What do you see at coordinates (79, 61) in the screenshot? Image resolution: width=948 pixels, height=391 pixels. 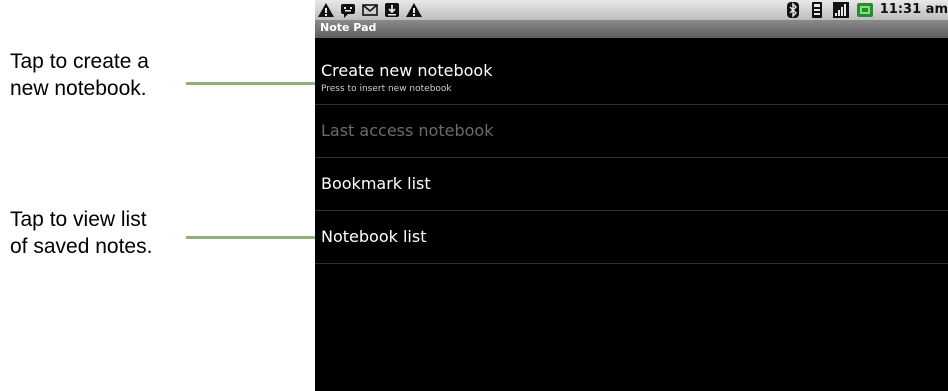 I see `callout-create-line-1: Tap to create a` at bounding box center [79, 61].